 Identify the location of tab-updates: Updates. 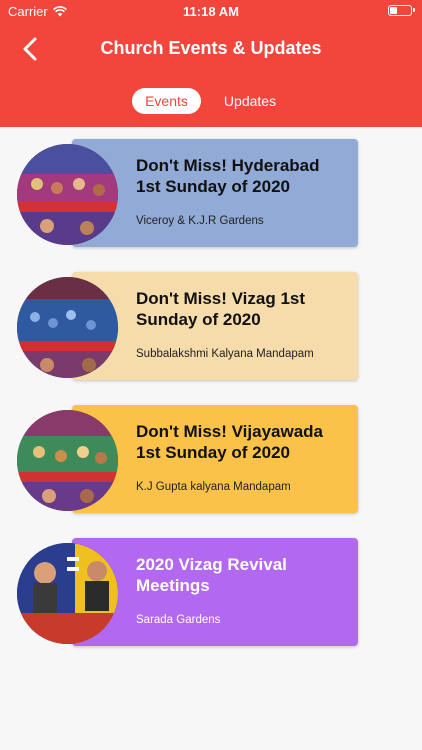
(250, 101).